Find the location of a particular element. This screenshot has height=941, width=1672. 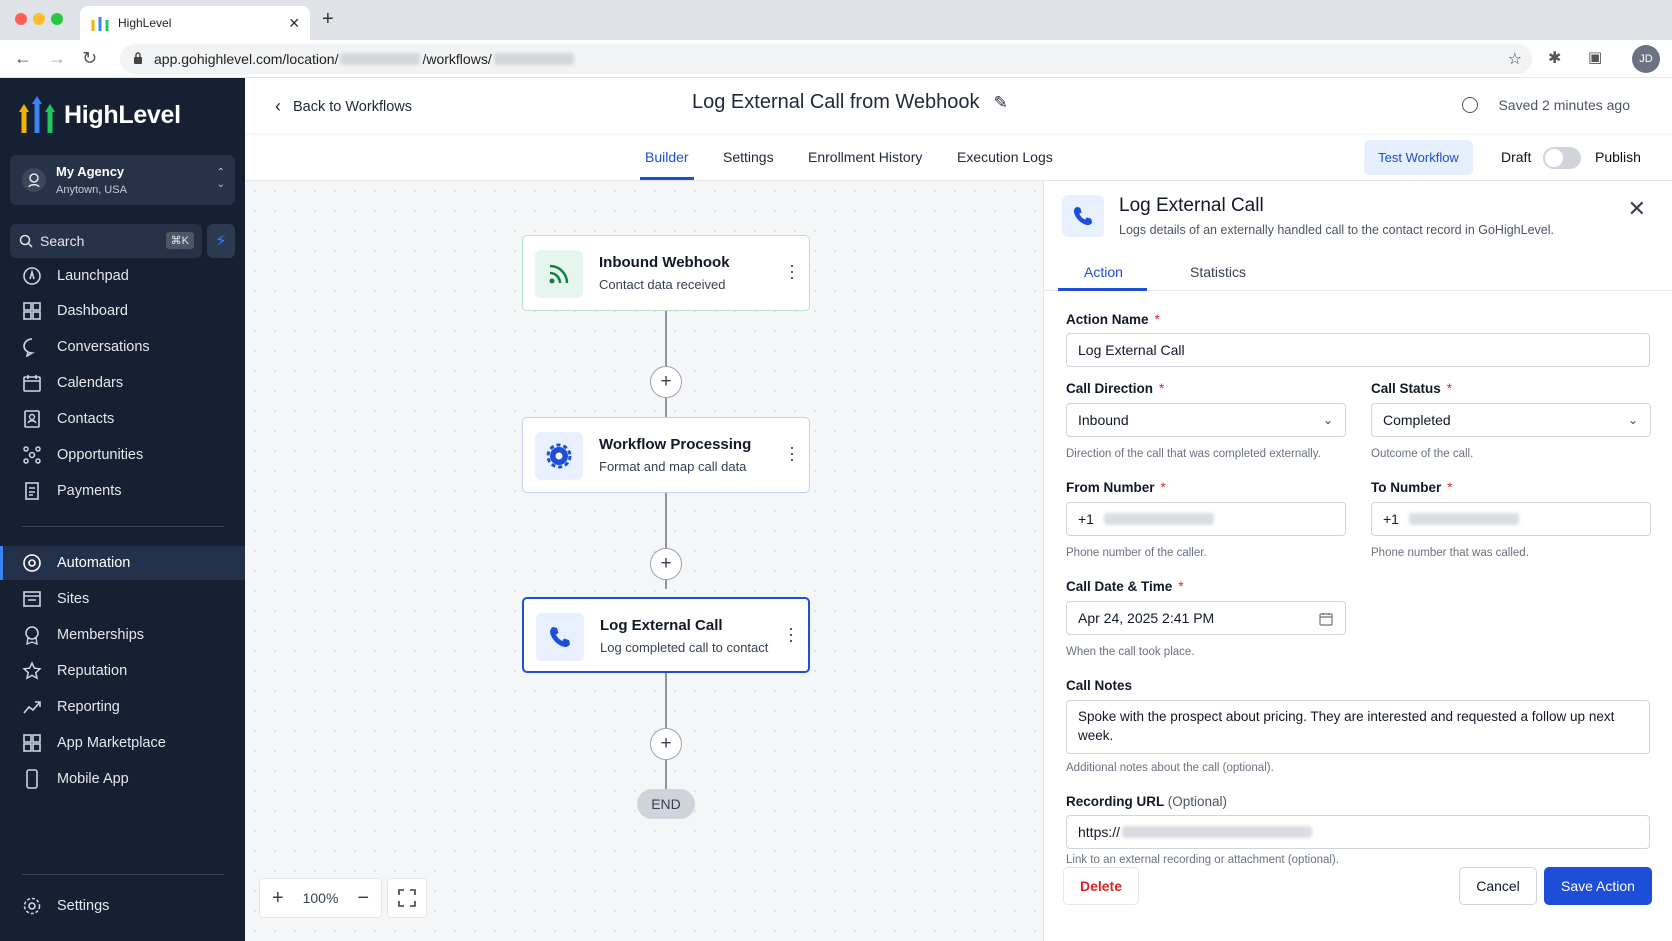

sidebar-item-conversations: Conversations is located at coordinates (122, 347).